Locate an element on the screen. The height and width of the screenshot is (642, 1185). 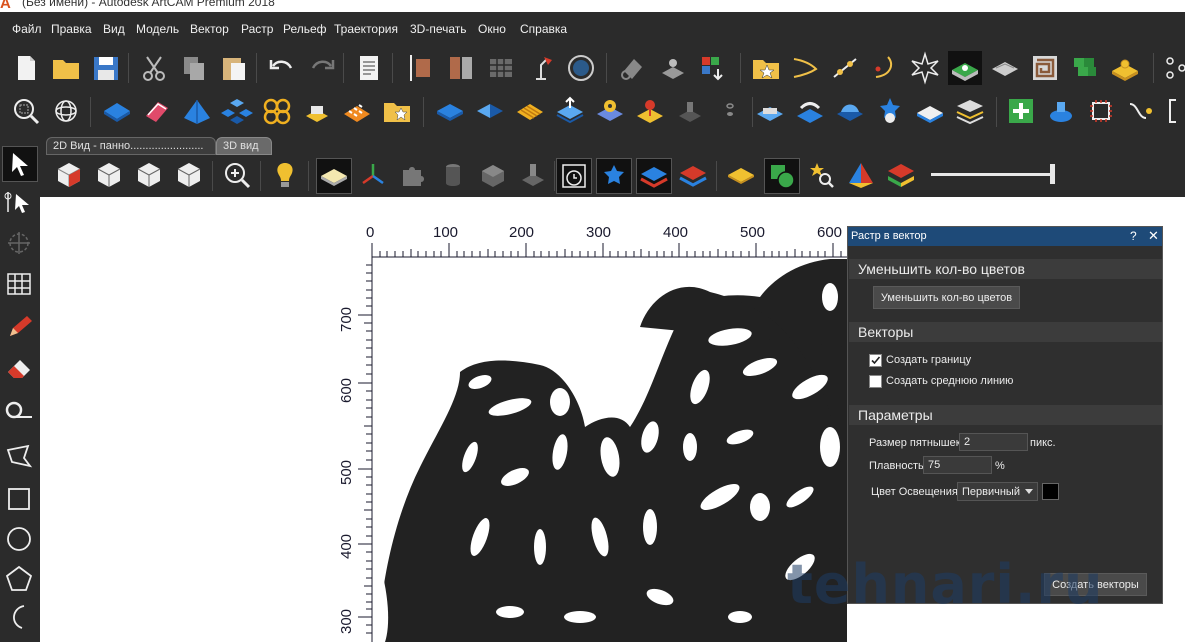
transform-icon is located at coordinates (19, 243).